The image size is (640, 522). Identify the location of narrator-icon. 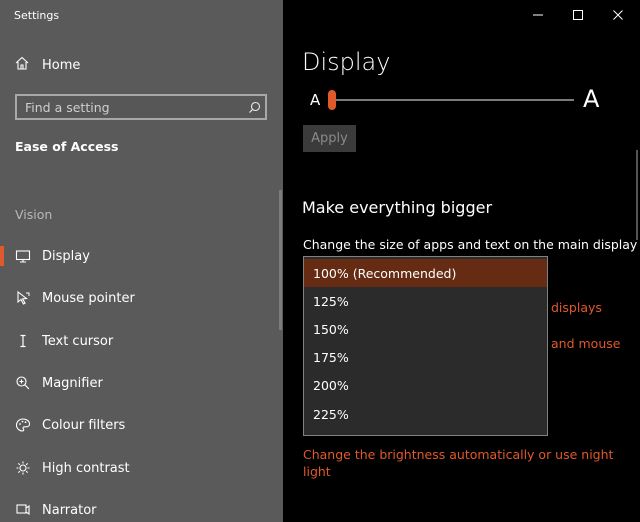
(23, 510).